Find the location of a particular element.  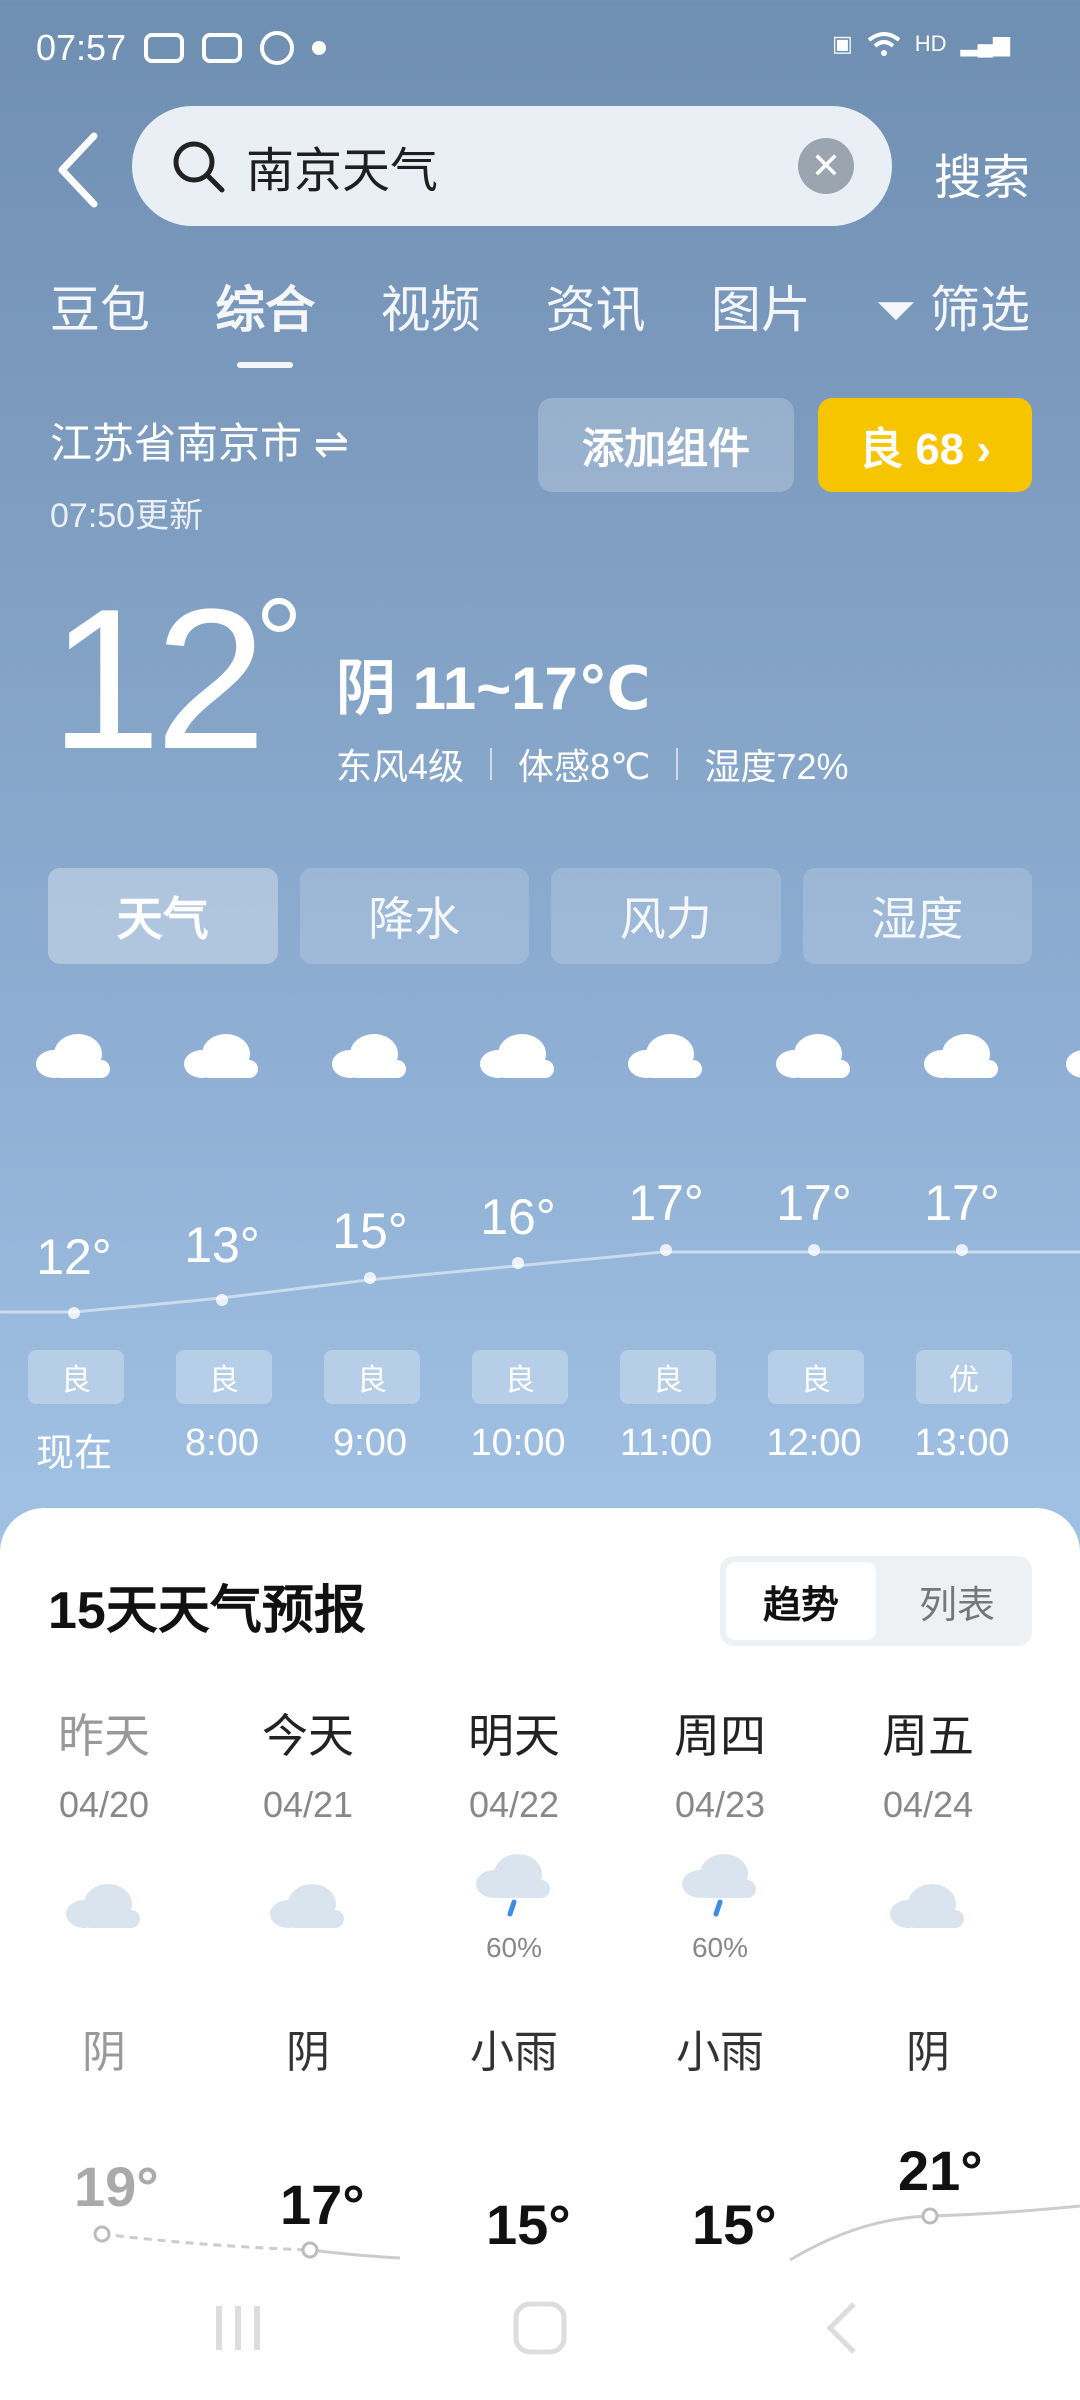

filter-label: 筛选 is located at coordinates (980, 310).